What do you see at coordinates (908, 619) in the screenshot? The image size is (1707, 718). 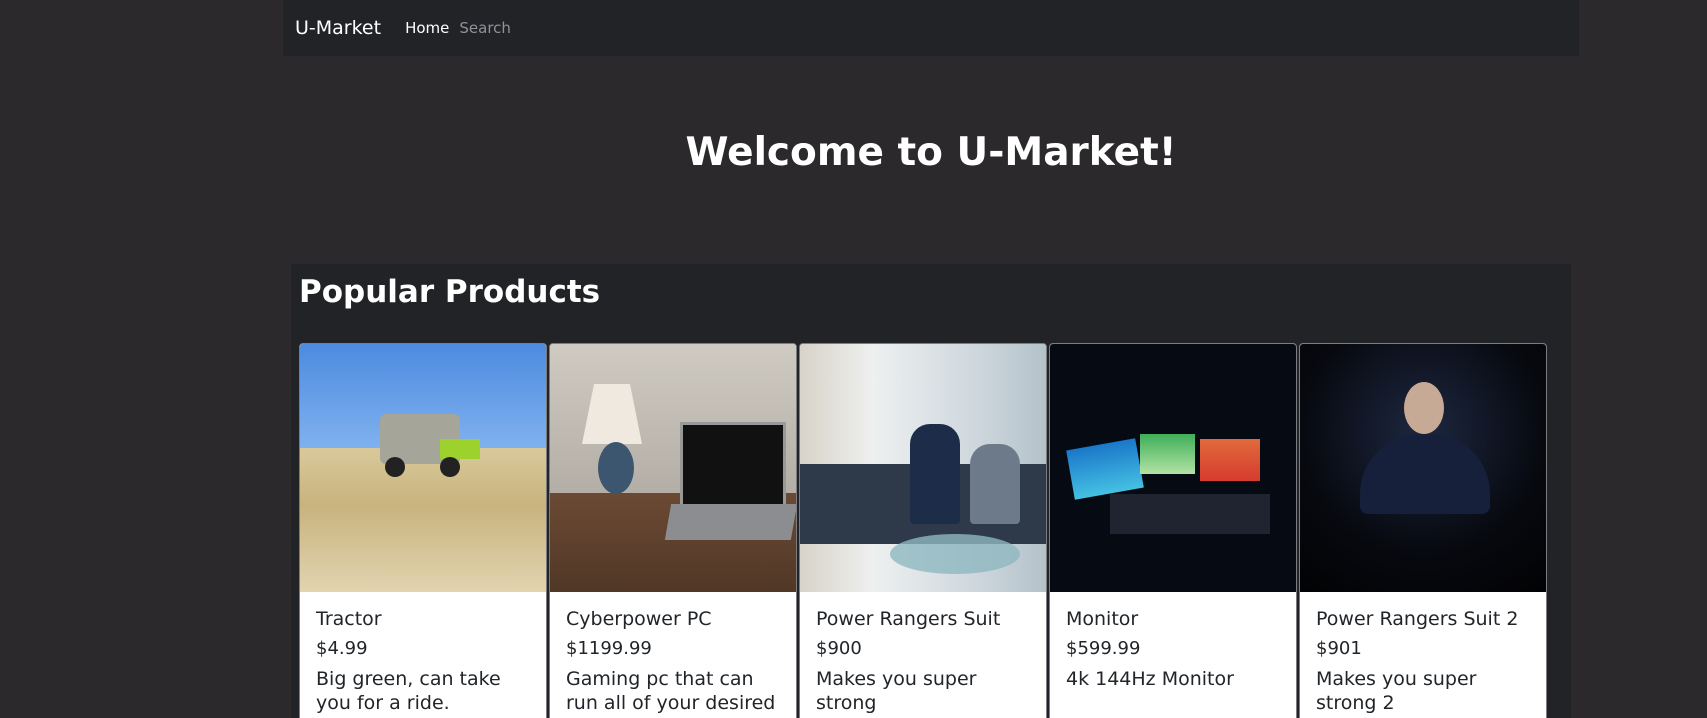 I see `product-name: Power Rangers Suit` at bounding box center [908, 619].